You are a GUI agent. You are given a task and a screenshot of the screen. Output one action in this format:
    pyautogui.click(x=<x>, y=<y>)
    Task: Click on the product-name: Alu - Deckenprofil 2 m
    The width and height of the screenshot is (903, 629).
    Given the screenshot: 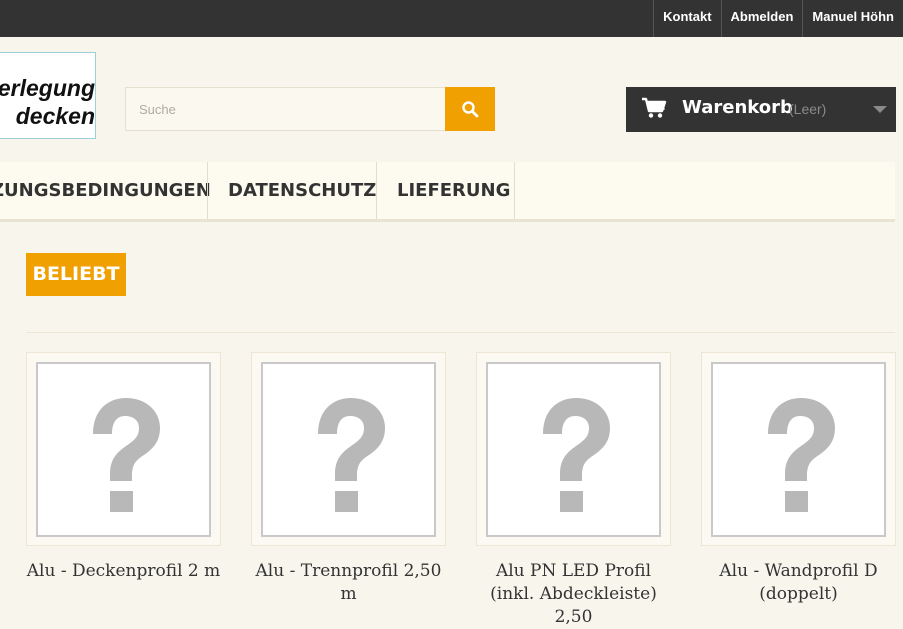 What is the action you would take?
    pyautogui.click(x=123, y=571)
    